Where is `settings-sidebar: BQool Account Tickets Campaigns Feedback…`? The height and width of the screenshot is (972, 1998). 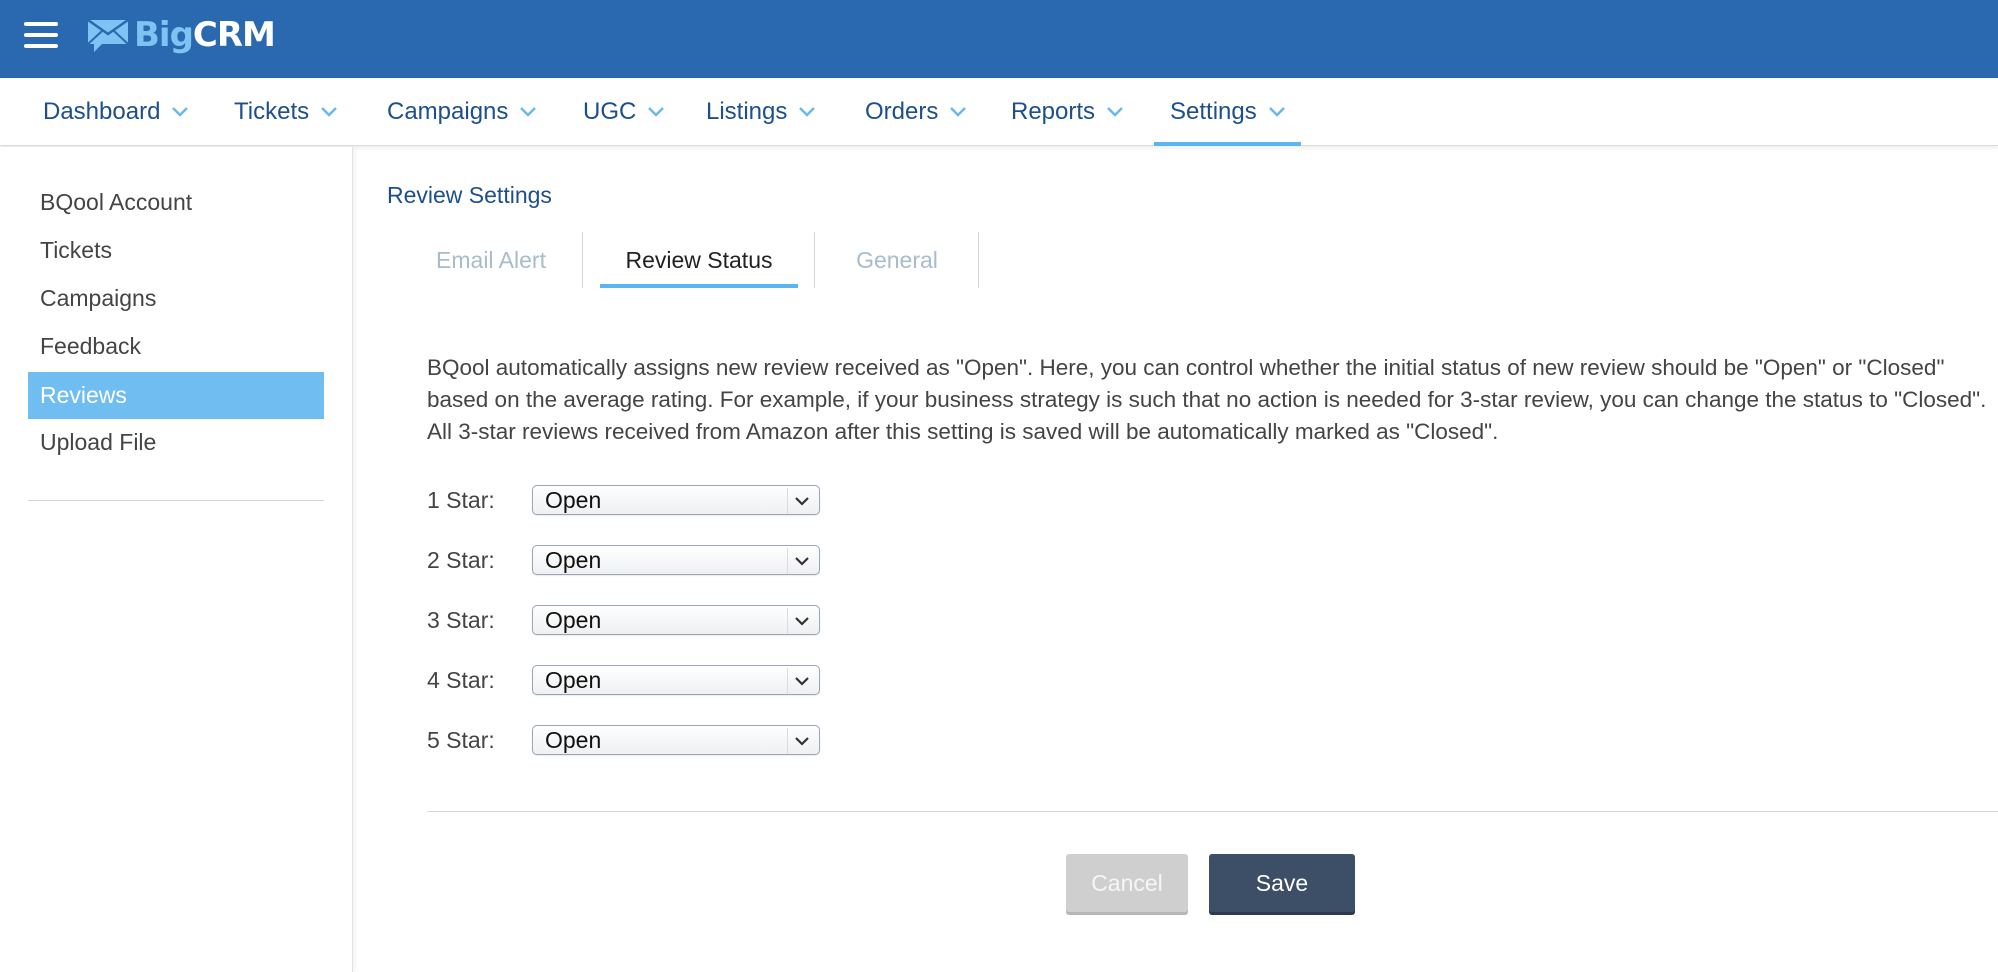 settings-sidebar: BQool Account Tickets Campaigns Feedback… is located at coordinates (176, 559).